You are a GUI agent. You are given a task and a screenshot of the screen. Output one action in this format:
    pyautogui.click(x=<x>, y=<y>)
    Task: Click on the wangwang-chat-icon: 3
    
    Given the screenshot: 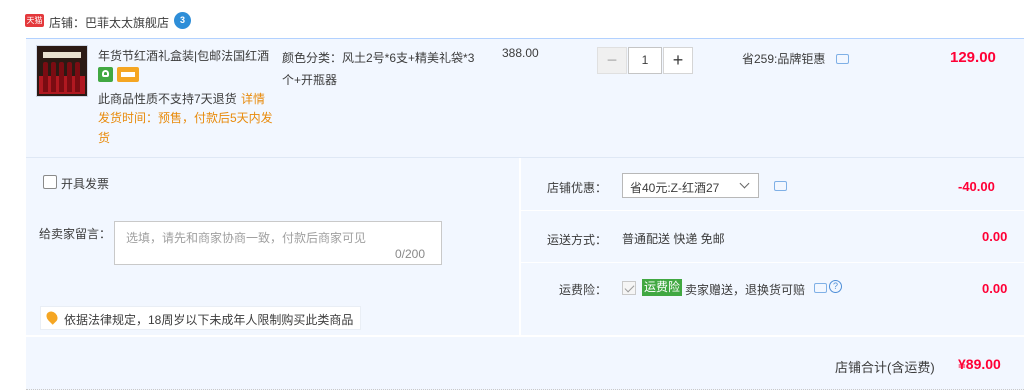 What is the action you would take?
    pyautogui.click(x=182, y=20)
    